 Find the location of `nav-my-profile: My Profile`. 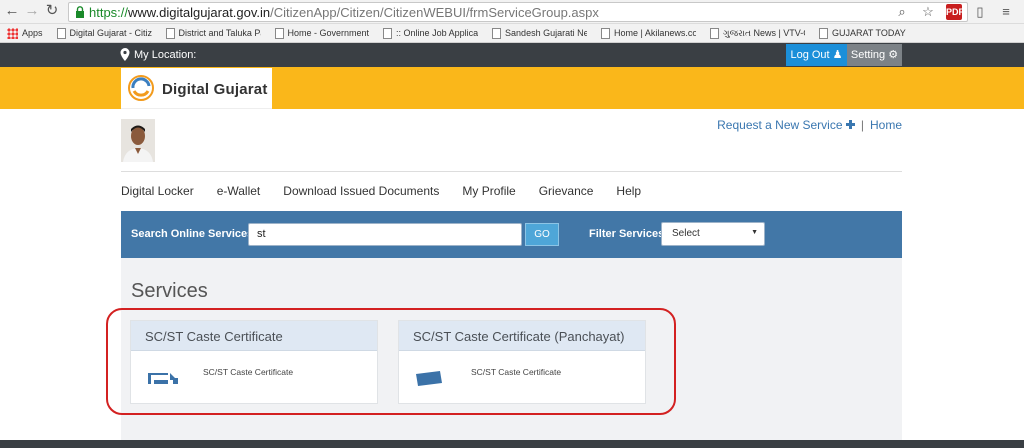

nav-my-profile: My Profile is located at coordinates (488, 191).